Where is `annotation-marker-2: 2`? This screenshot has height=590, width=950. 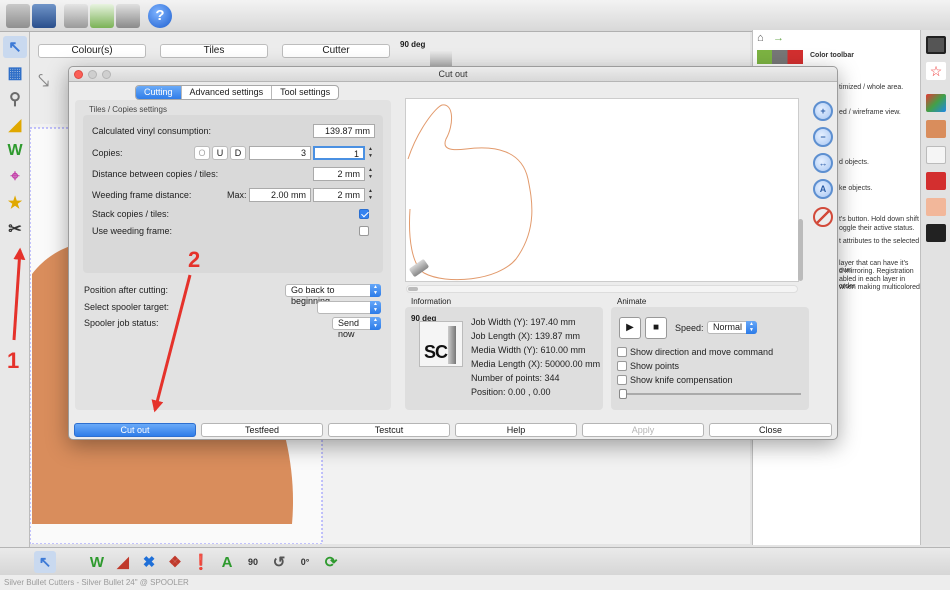
annotation-marker-2: 2 is located at coordinates (194, 259).